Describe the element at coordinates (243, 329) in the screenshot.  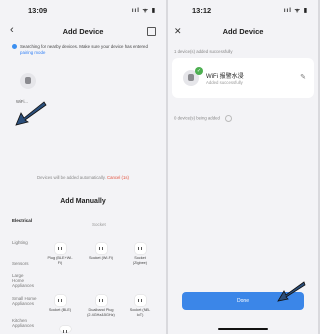
I see `home-indicator` at that location.